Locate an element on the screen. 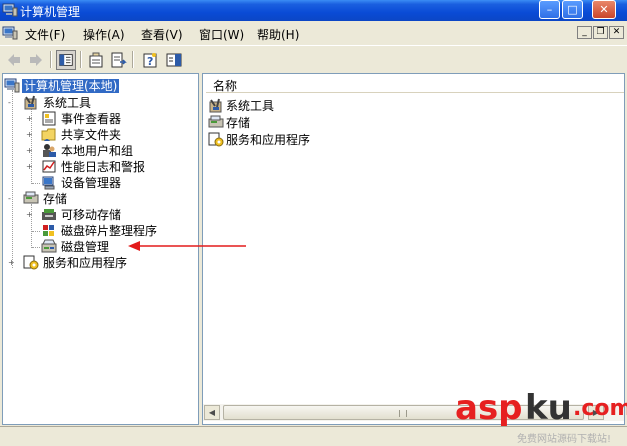 Image resolution: width=627 pixels, height=446 pixels. help-icon: ? is located at coordinates (150, 60).